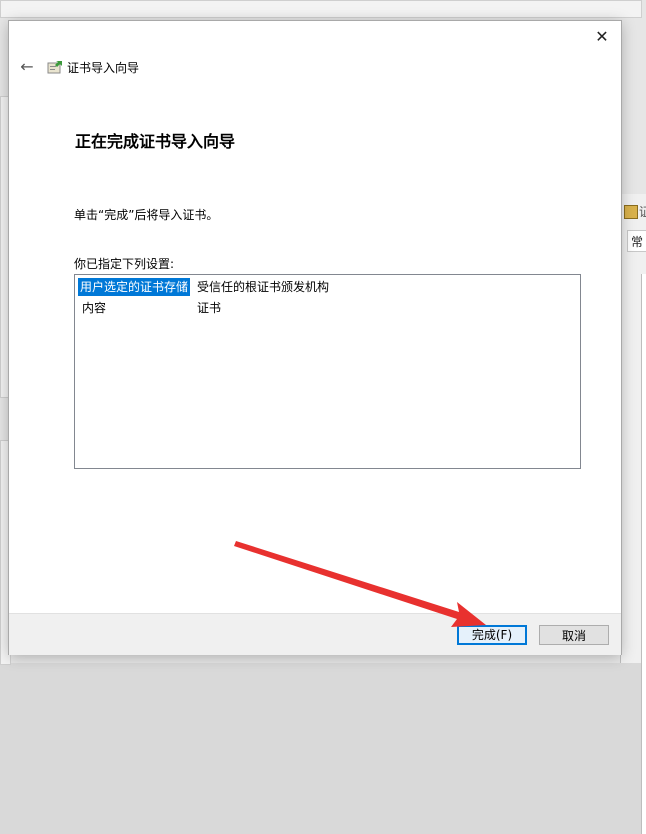 This screenshot has height=834, width=646. What do you see at coordinates (633, 514) in the screenshot?
I see `background-properties-window: 证 常` at bounding box center [633, 514].